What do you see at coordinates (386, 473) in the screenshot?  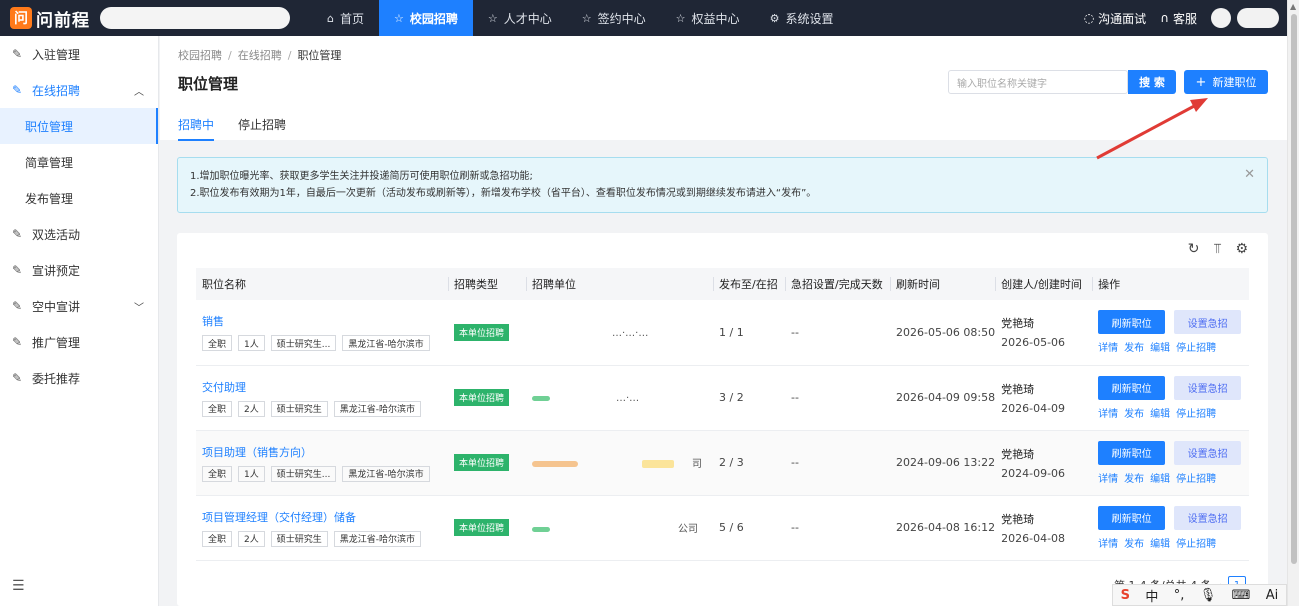 I see `tag: 黑龙江省-哈尔滨市` at bounding box center [386, 473].